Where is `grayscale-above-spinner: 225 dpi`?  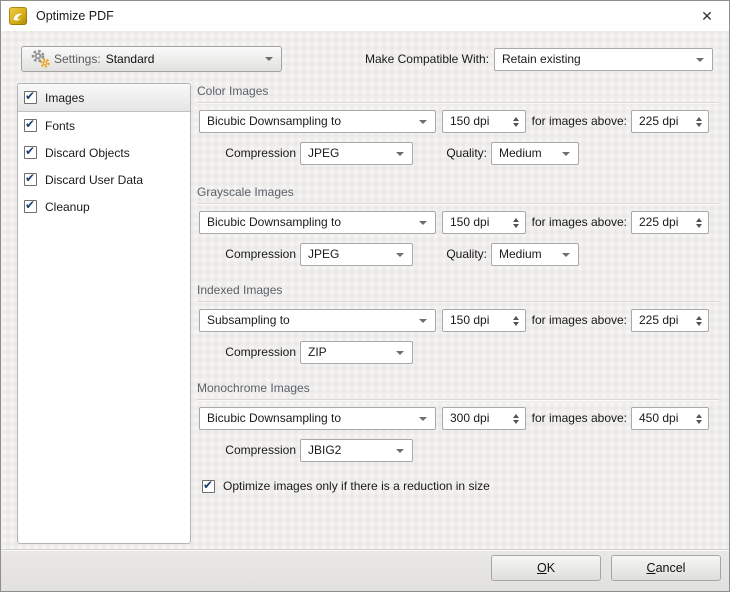 grayscale-above-spinner: 225 dpi is located at coordinates (670, 222).